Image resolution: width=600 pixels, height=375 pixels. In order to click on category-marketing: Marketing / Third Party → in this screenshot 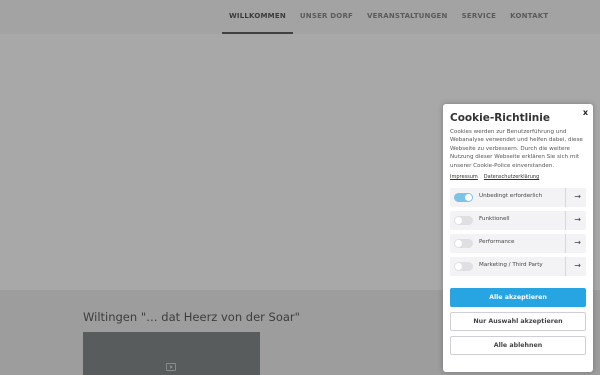, I will do `click(518, 266)`.